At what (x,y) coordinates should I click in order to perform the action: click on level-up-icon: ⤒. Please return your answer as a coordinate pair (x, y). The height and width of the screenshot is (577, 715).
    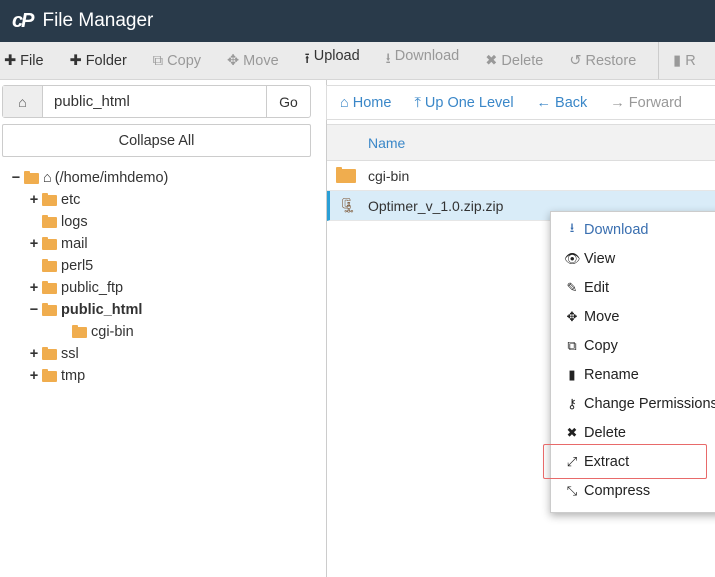
    Looking at the image, I should click on (417, 102).